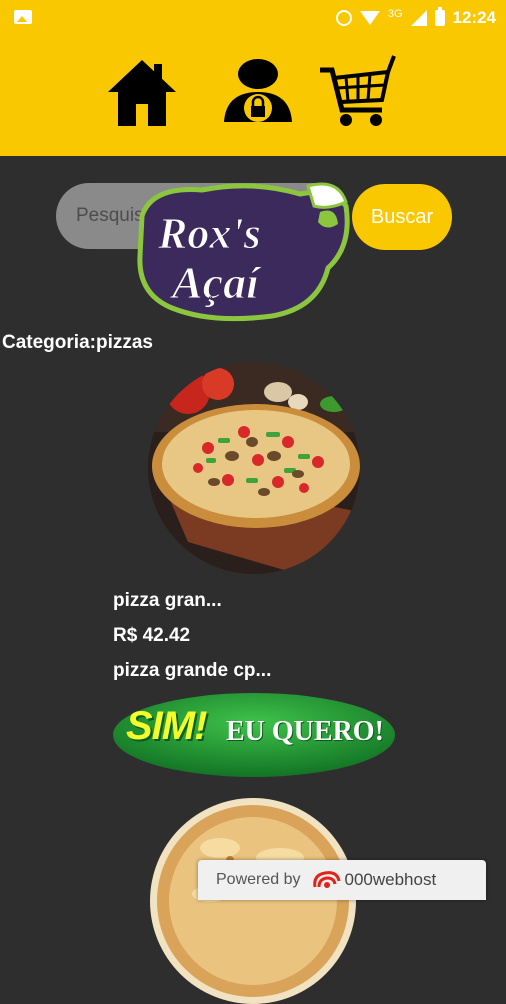 Image resolution: width=506 pixels, height=1004 pixels. Describe the element at coordinates (258, 90) in the screenshot. I see `user-lock-icon` at that location.